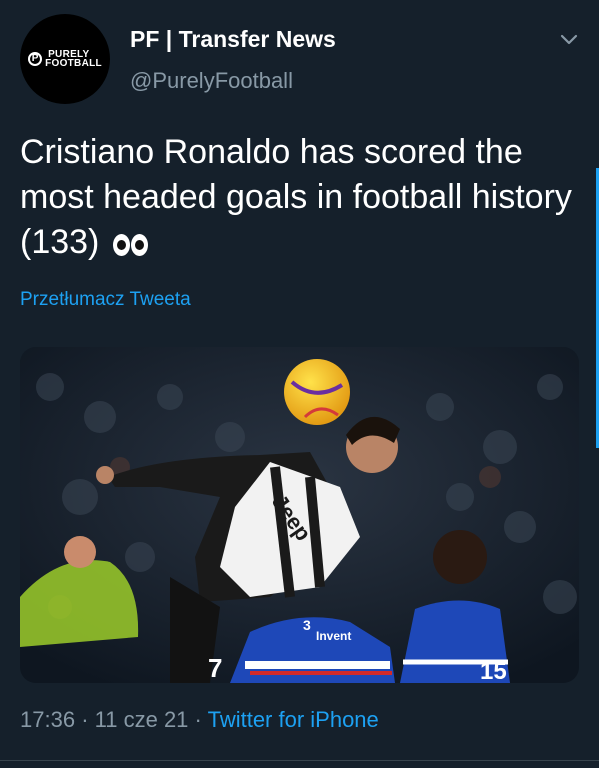 This screenshot has height=768, width=599. What do you see at coordinates (307, 625) in the screenshot?
I see `number-mid: 3` at bounding box center [307, 625].